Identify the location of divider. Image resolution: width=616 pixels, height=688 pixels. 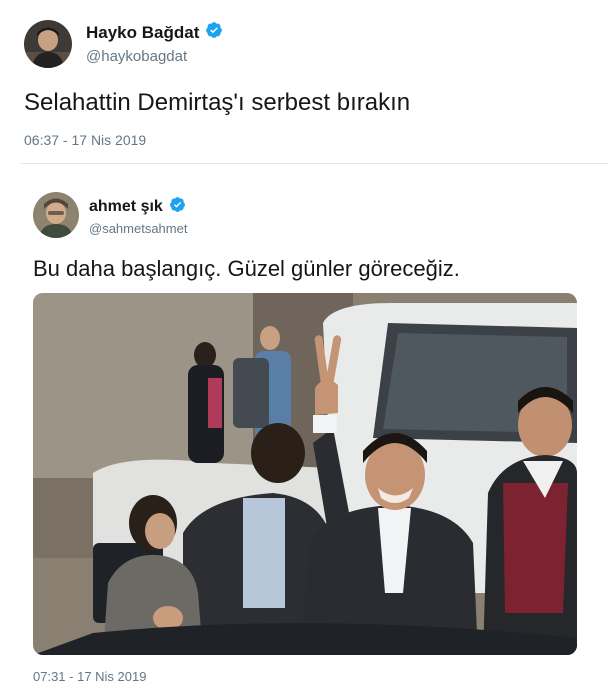
(314, 163).